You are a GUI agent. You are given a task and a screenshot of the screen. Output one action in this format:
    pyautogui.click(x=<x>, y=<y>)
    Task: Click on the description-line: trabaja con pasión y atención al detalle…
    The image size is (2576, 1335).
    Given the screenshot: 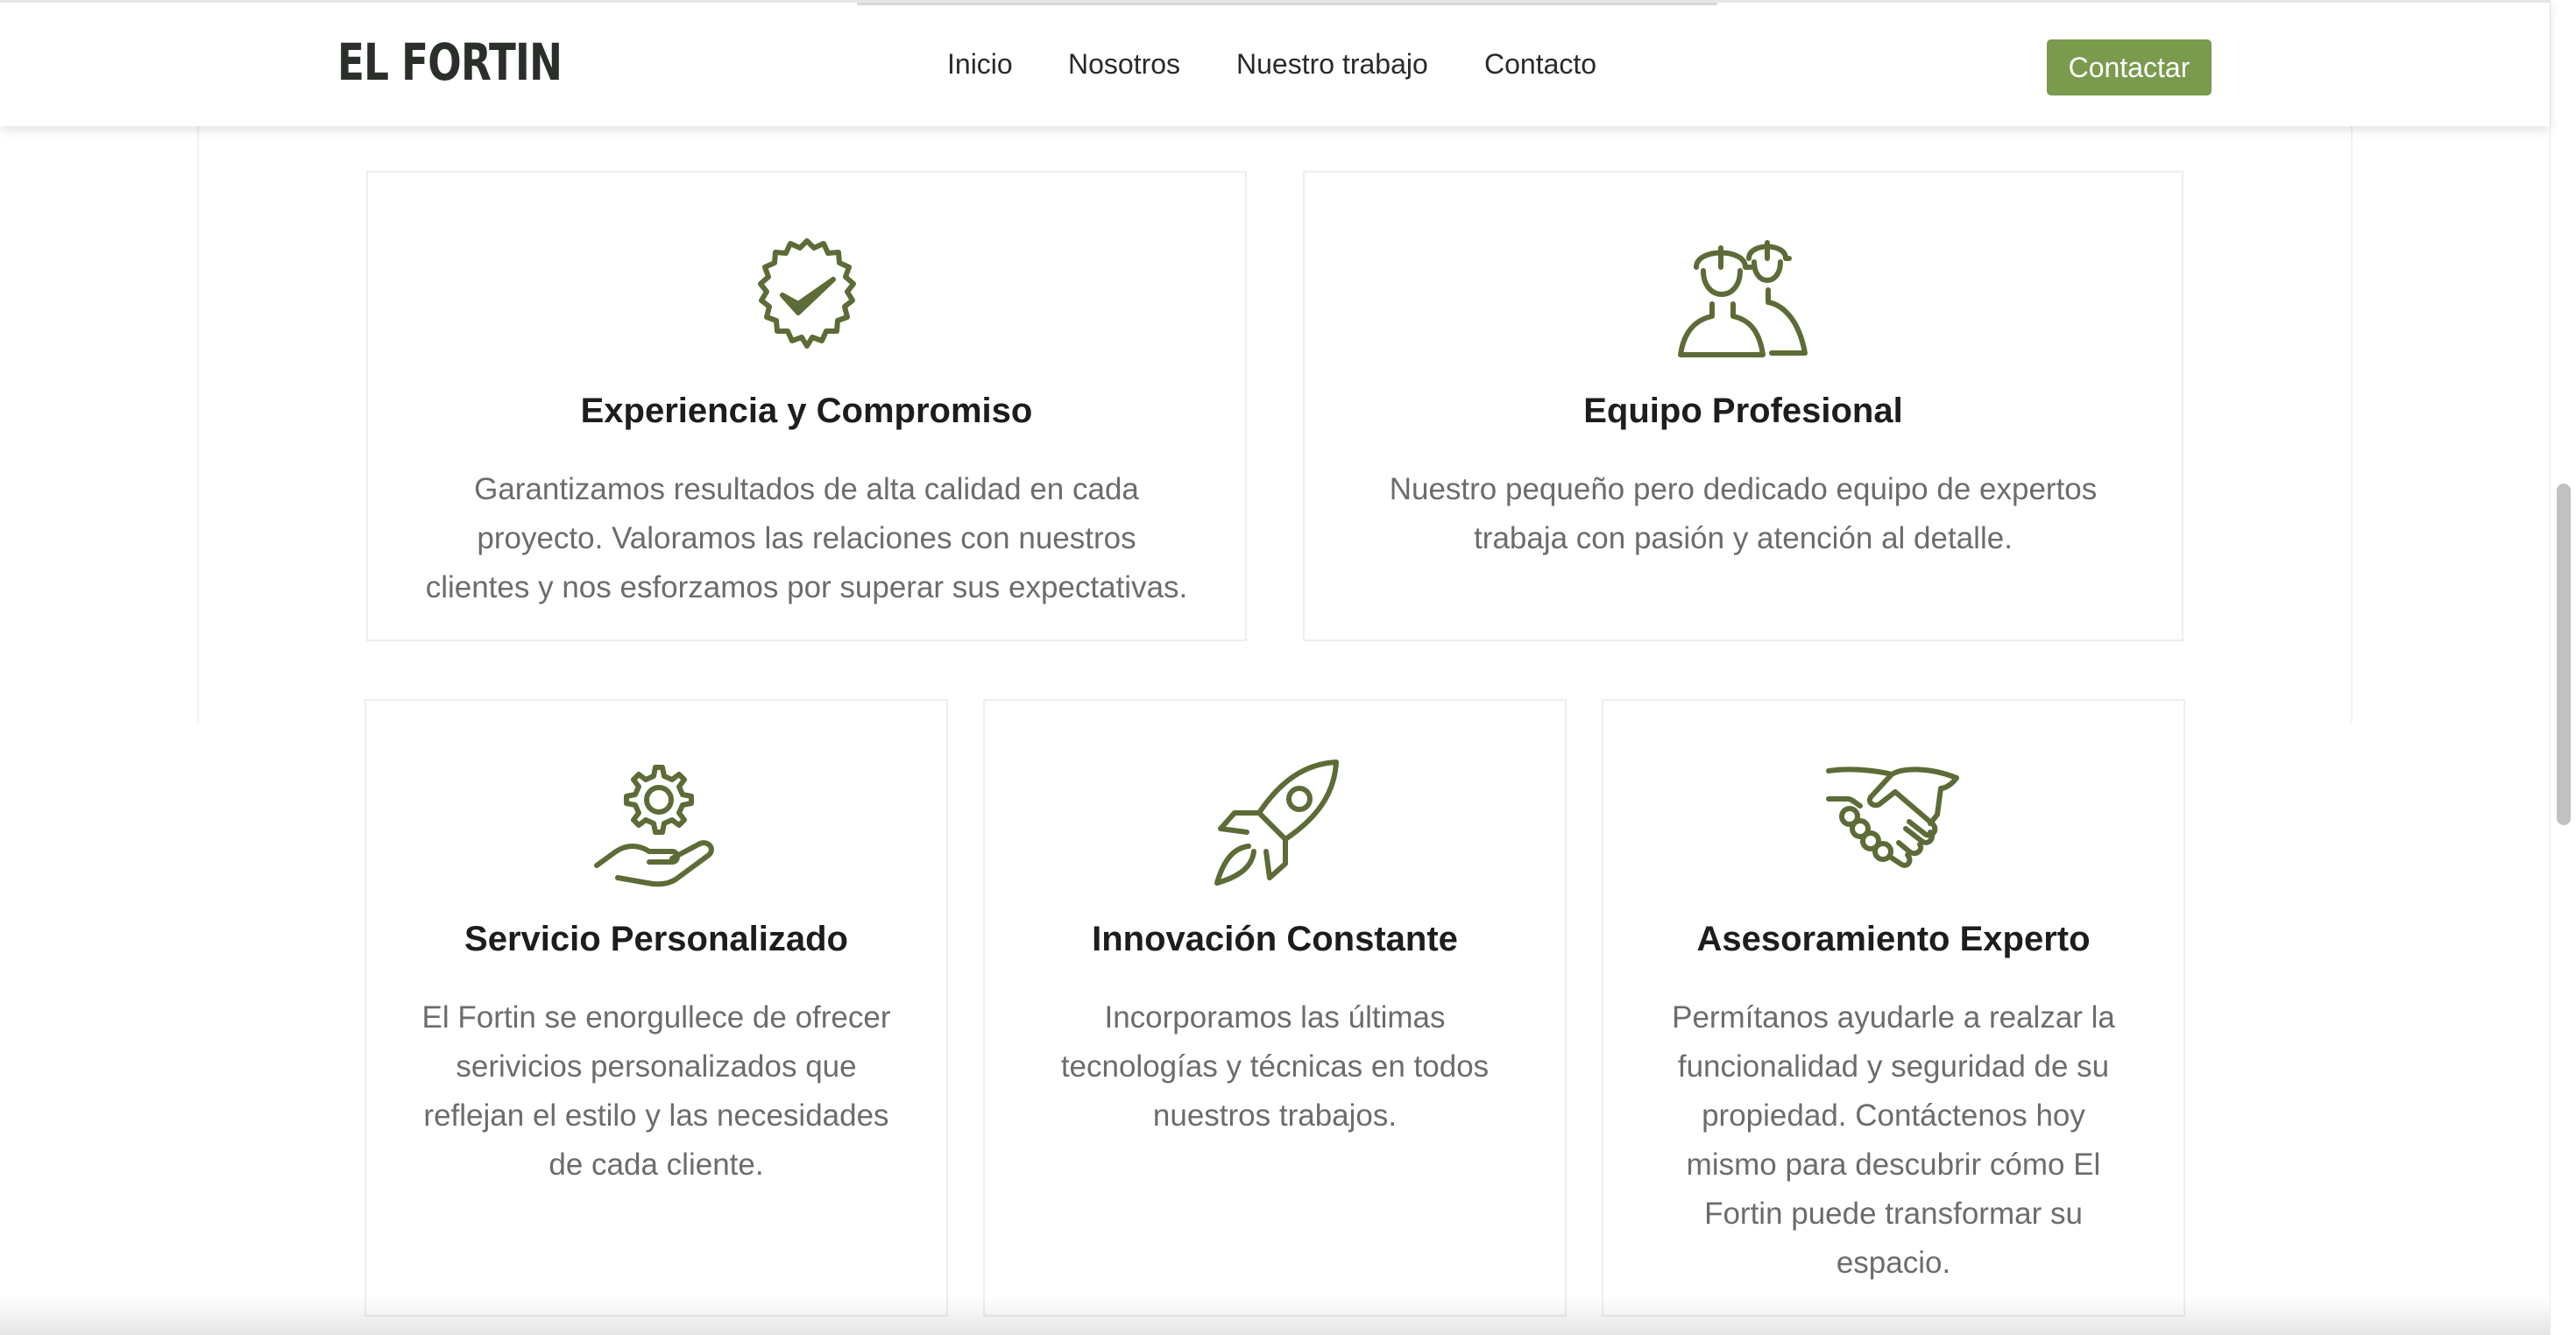 What is the action you would take?
    pyautogui.click(x=1743, y=538)
    